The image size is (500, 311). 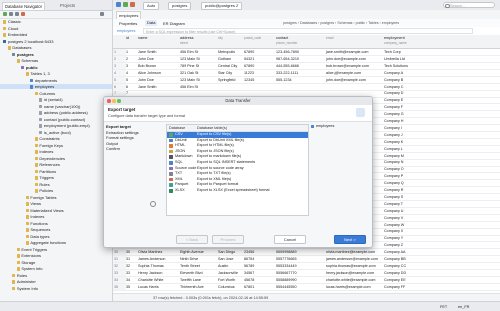 What do you see at coordinates (418, 252) in the screenshot?
I see `table-cell: Company AA` at bounding box center [418, 252].